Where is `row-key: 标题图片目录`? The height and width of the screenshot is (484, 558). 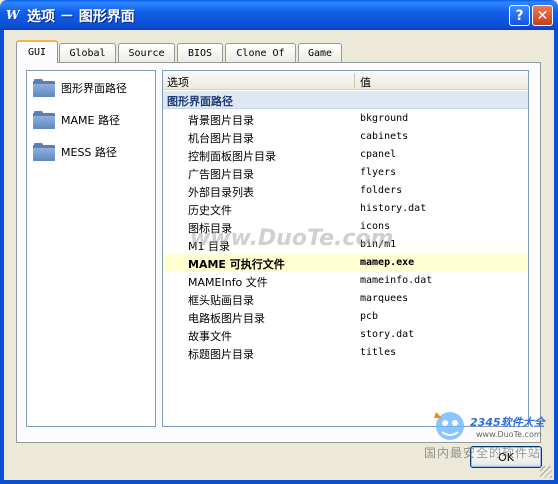
row-key: 标题图片目录 is located at coordinates (221, 354).